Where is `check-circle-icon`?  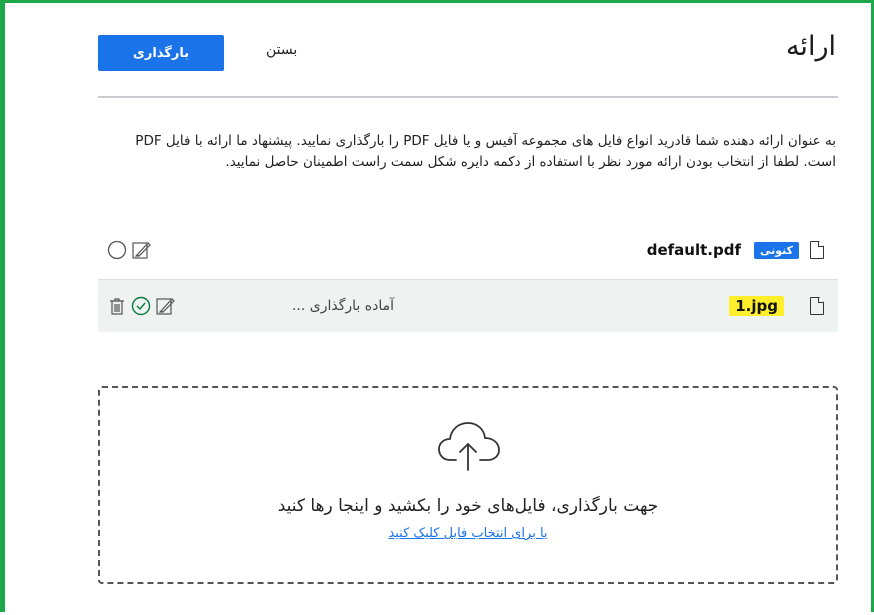 check-circle-icon is located at coordinates (141, 306).